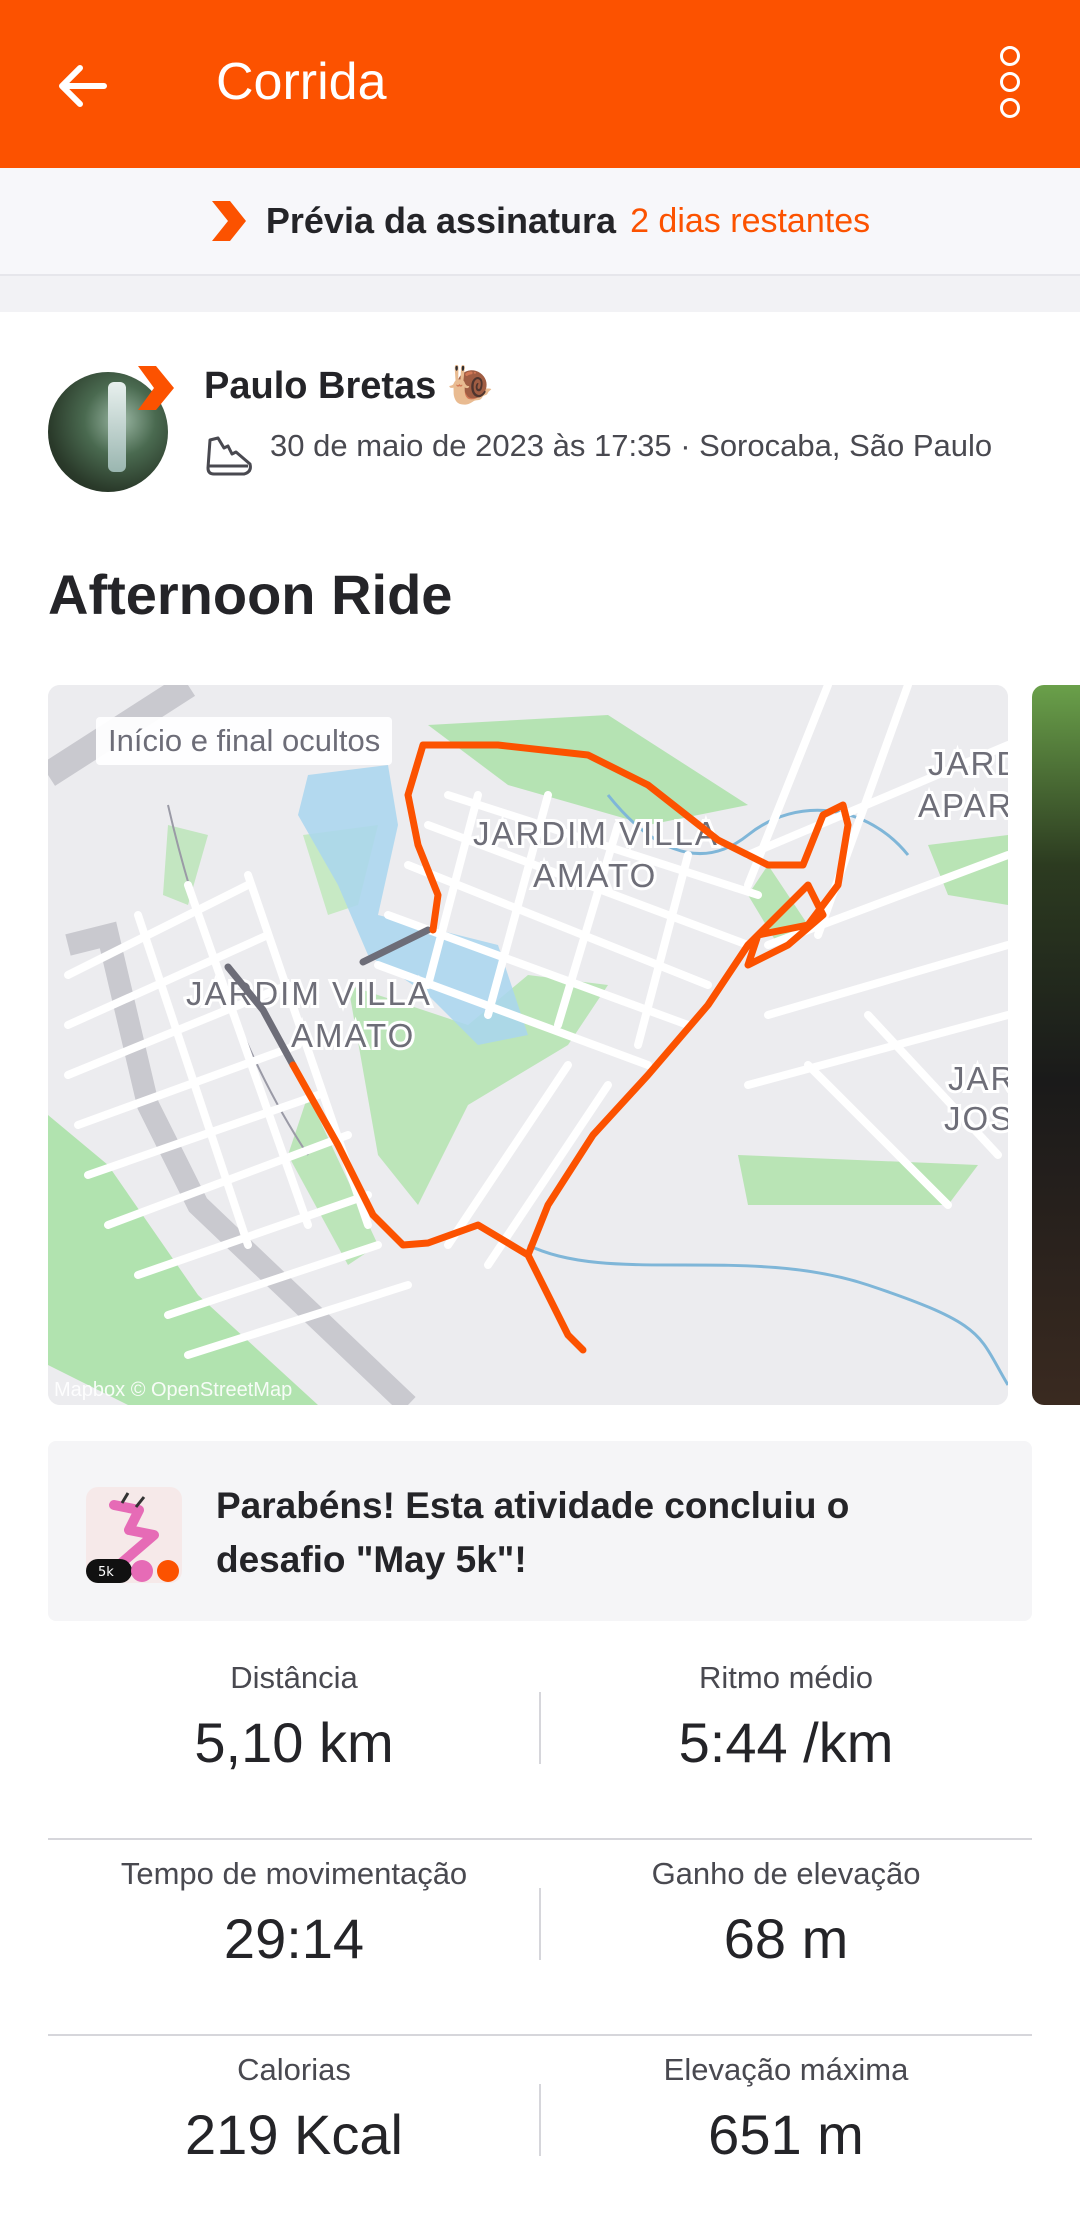 This screenshot has width=1080, height=2230. Describe the element at coordinates (349, 386) in the screenshot. I see `athlete-name: Paulo Bretas 🐌` at that location.